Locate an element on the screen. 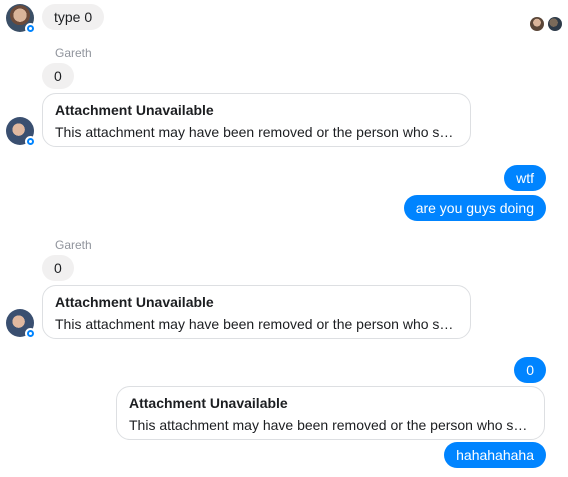 The image size is (568, 477). message-bubble-outgoing: 0 is located at coordinates (530, 370).